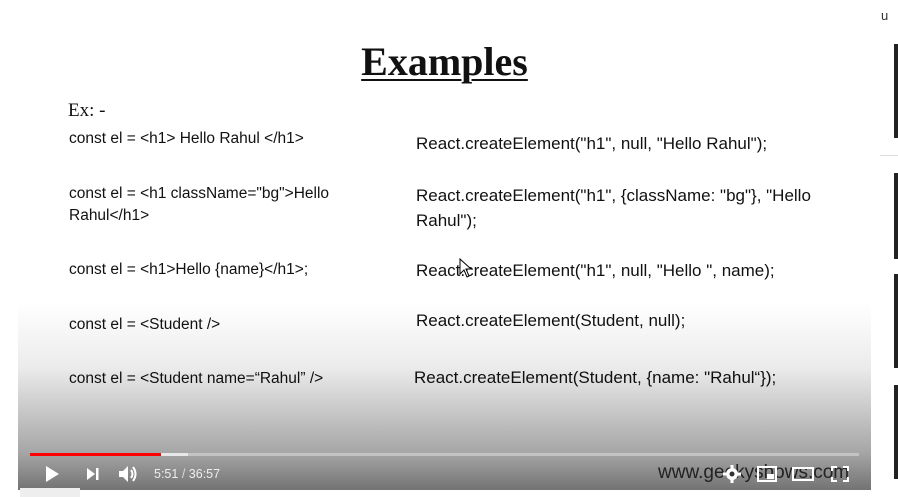 The width and height of the screenshot is (898, 497). I want to click on bottom-edge-element, so click(50, 492).